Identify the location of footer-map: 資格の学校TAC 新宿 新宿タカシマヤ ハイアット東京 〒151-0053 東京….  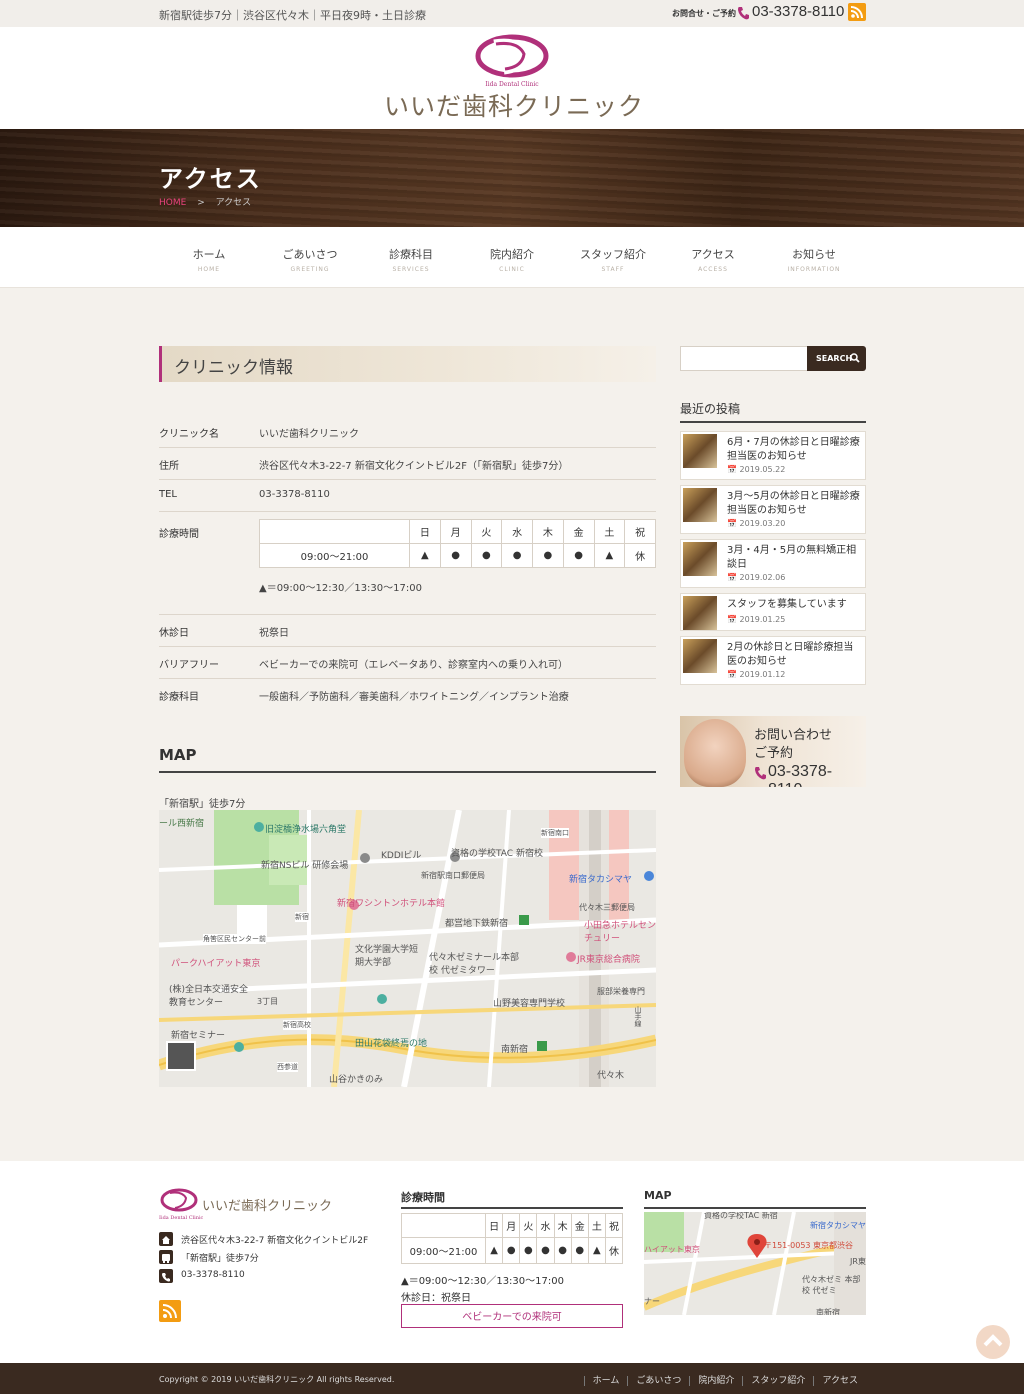
(755, 1263).